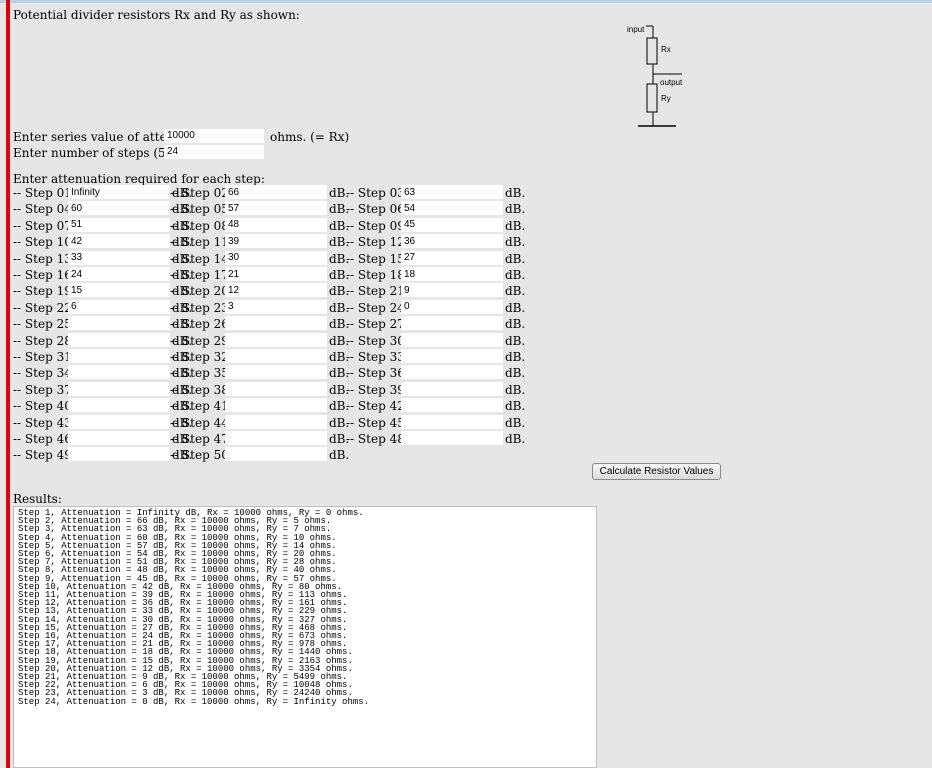 The width and height of the screenshot is (932, 768). I want to click on circuit-rx-label: Rx, so click(666, 49).